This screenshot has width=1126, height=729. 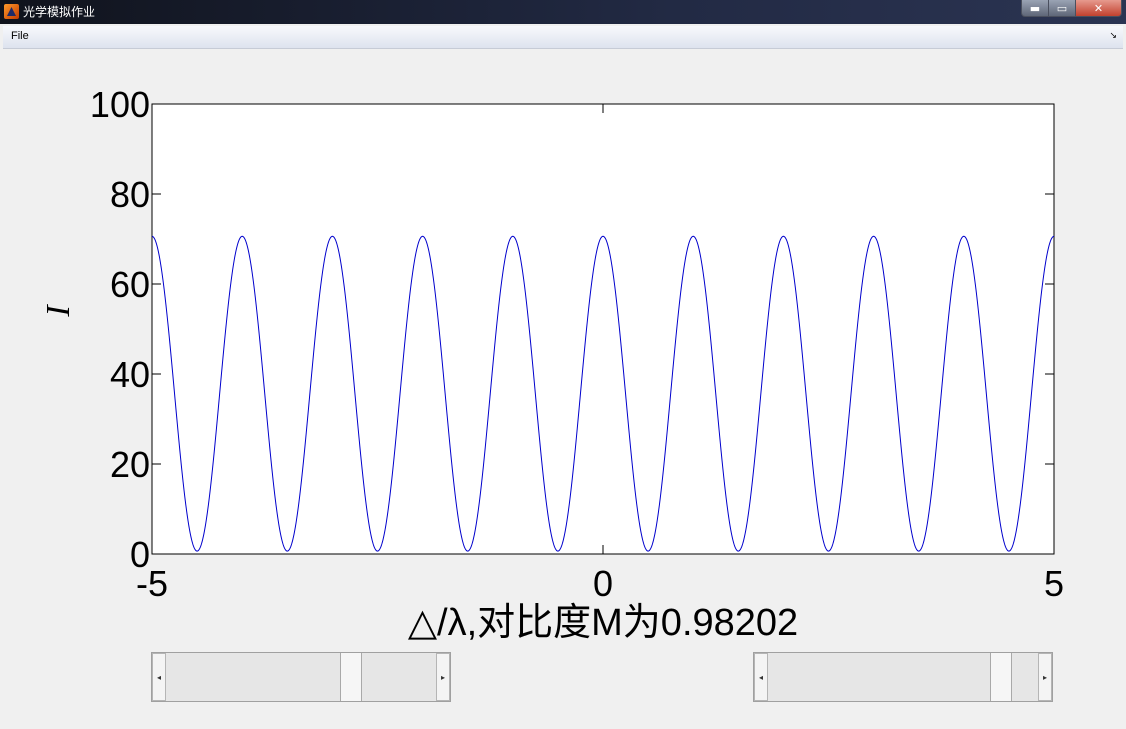 What do you see at coordinates (159, 677) in the screenshot?
I see `left-slider-left-arrow: ◂` at bounding box center [159, 677].